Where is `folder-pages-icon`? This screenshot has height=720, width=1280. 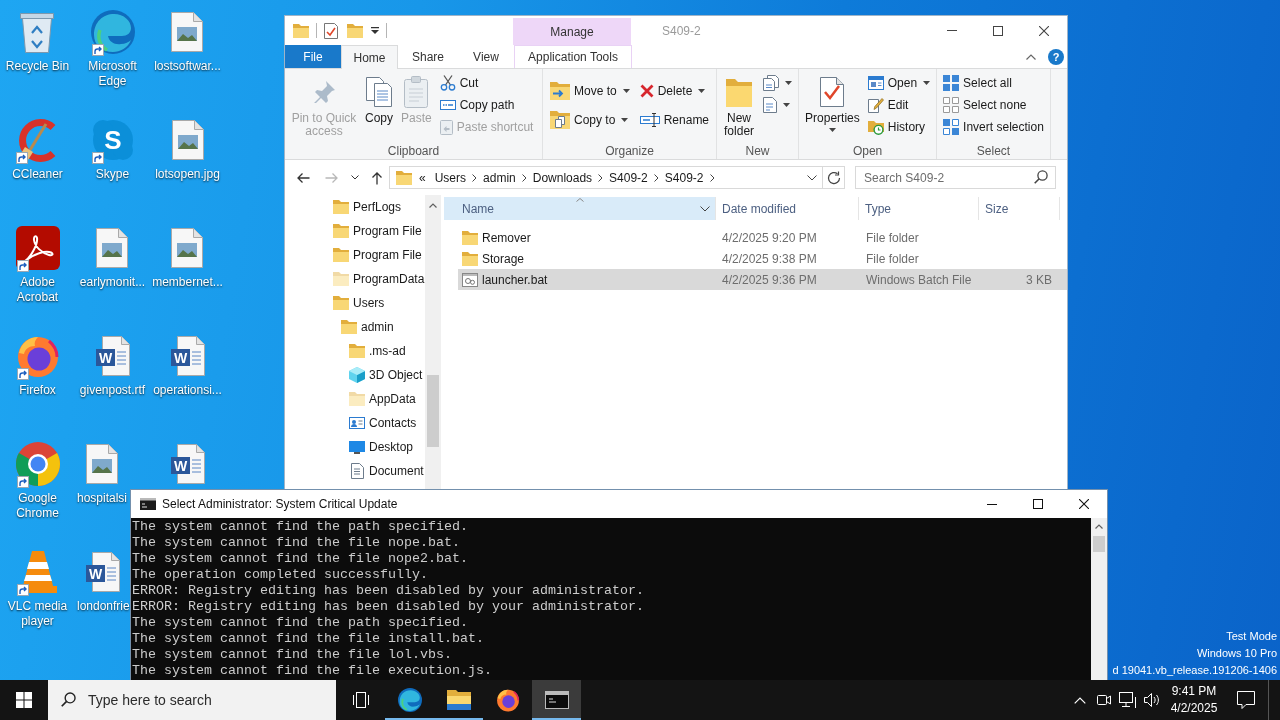
folder-pages-icon is located at coordinates (560, 119).